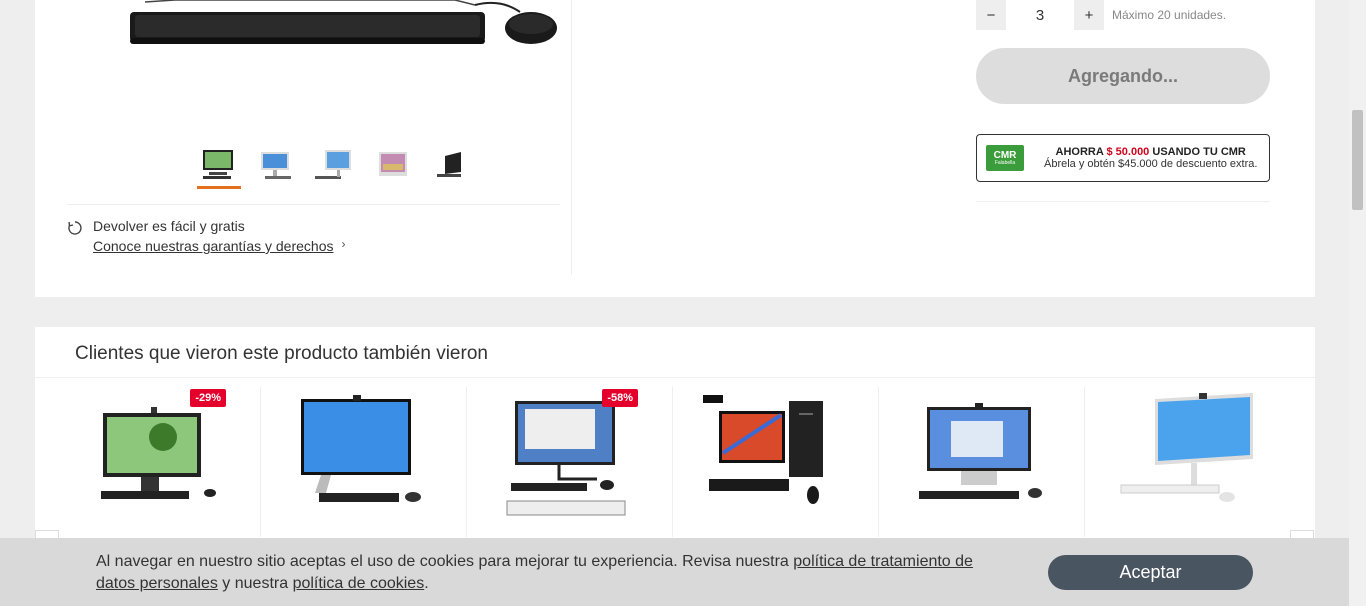 The image size is (1366, 606). I want to click on cmr-logo: CMR Falabella, so click(1005, 158).